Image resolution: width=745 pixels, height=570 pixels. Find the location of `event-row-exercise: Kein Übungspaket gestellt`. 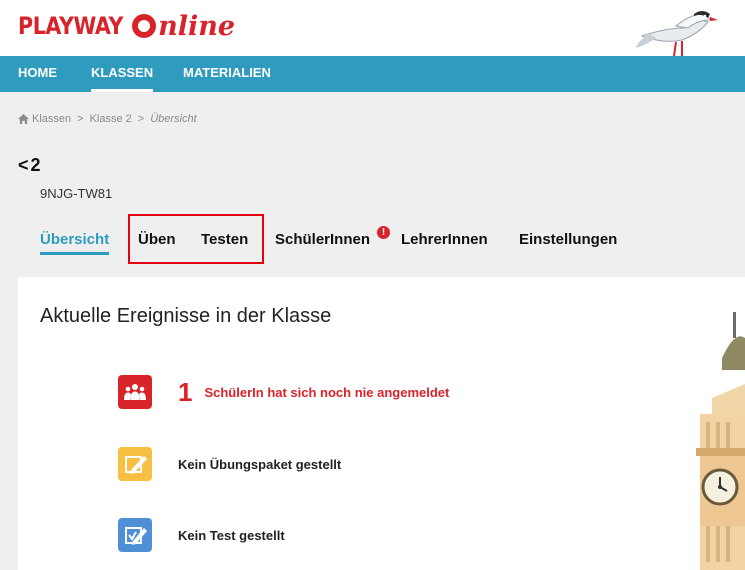

event-row-exercise: Kein Übungspaket gestellt is located at coordinates (229, 464).